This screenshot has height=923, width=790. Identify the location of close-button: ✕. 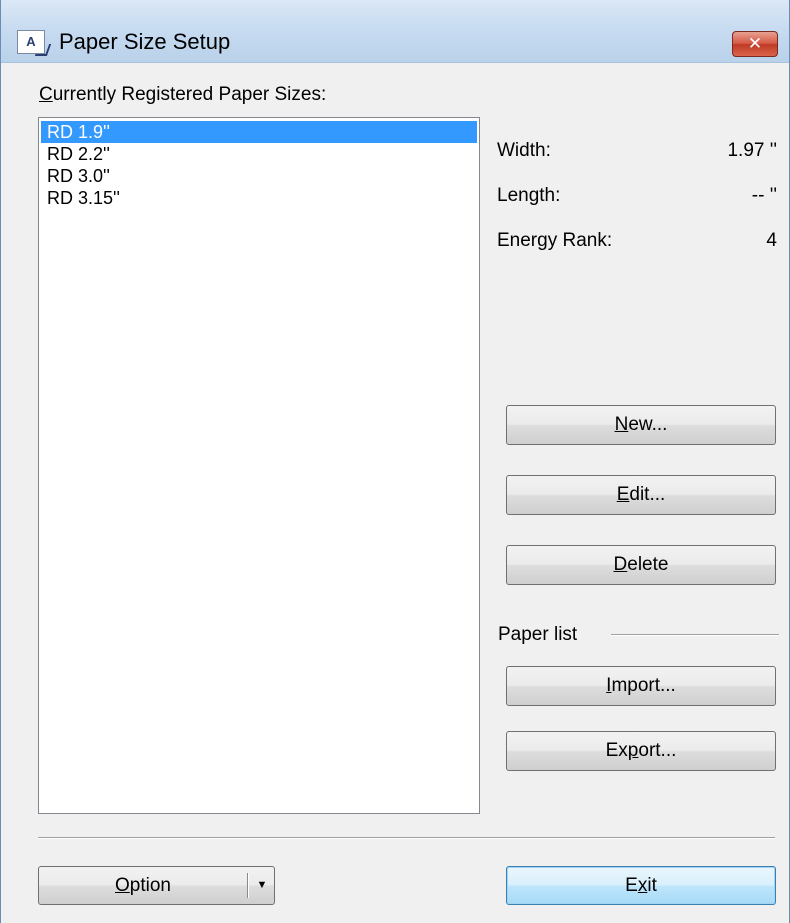
(755, 44).